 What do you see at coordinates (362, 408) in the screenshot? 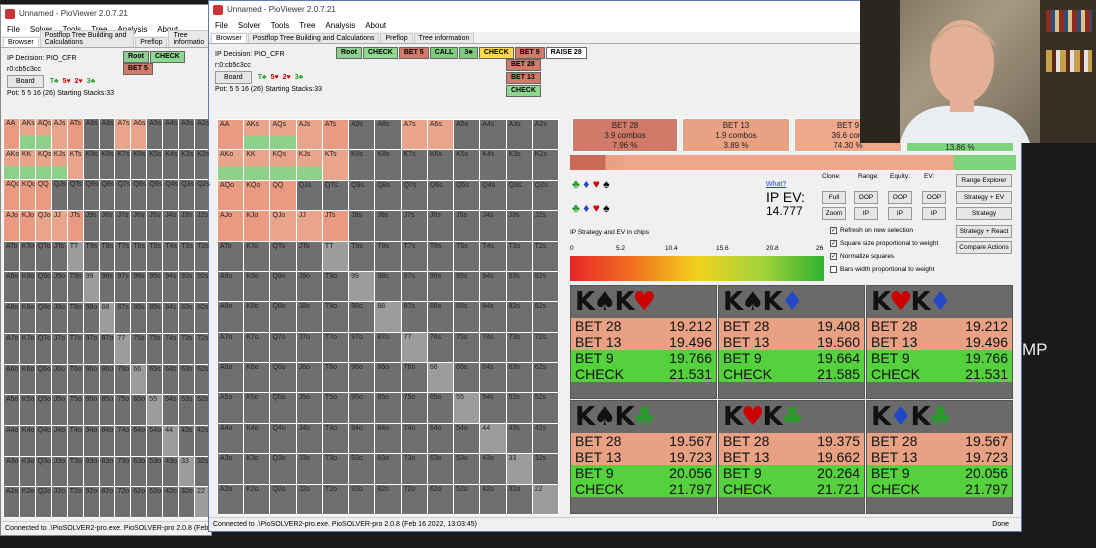
I see `hand-cell: 95o` at bounding box center [362, 408].